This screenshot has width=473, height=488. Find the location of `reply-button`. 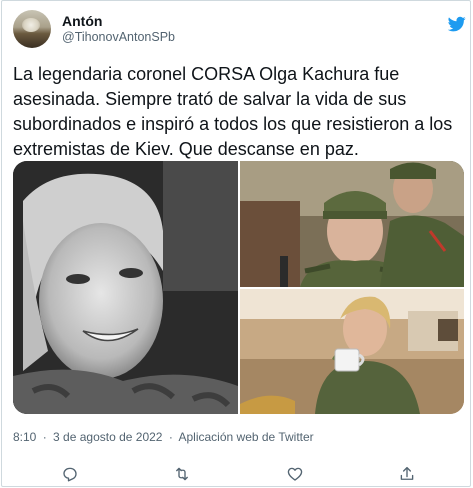

reply-button is located at coordinates (70, 474).